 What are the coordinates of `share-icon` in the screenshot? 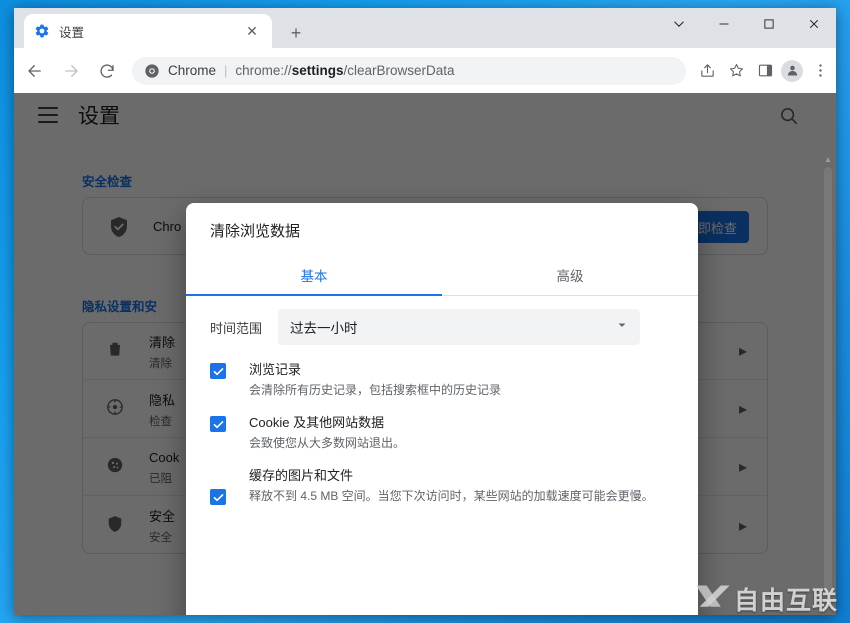 It's located at (707, 71).